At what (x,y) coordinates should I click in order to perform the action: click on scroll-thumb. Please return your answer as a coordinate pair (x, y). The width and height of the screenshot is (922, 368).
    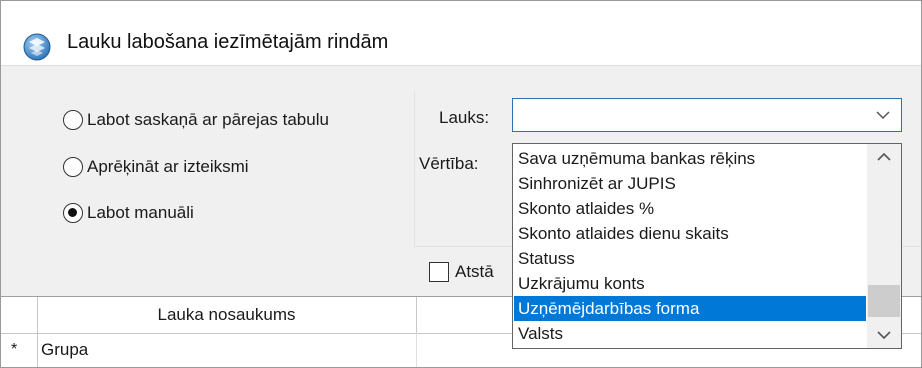
    Looking at the image, I should click on (884, 301).